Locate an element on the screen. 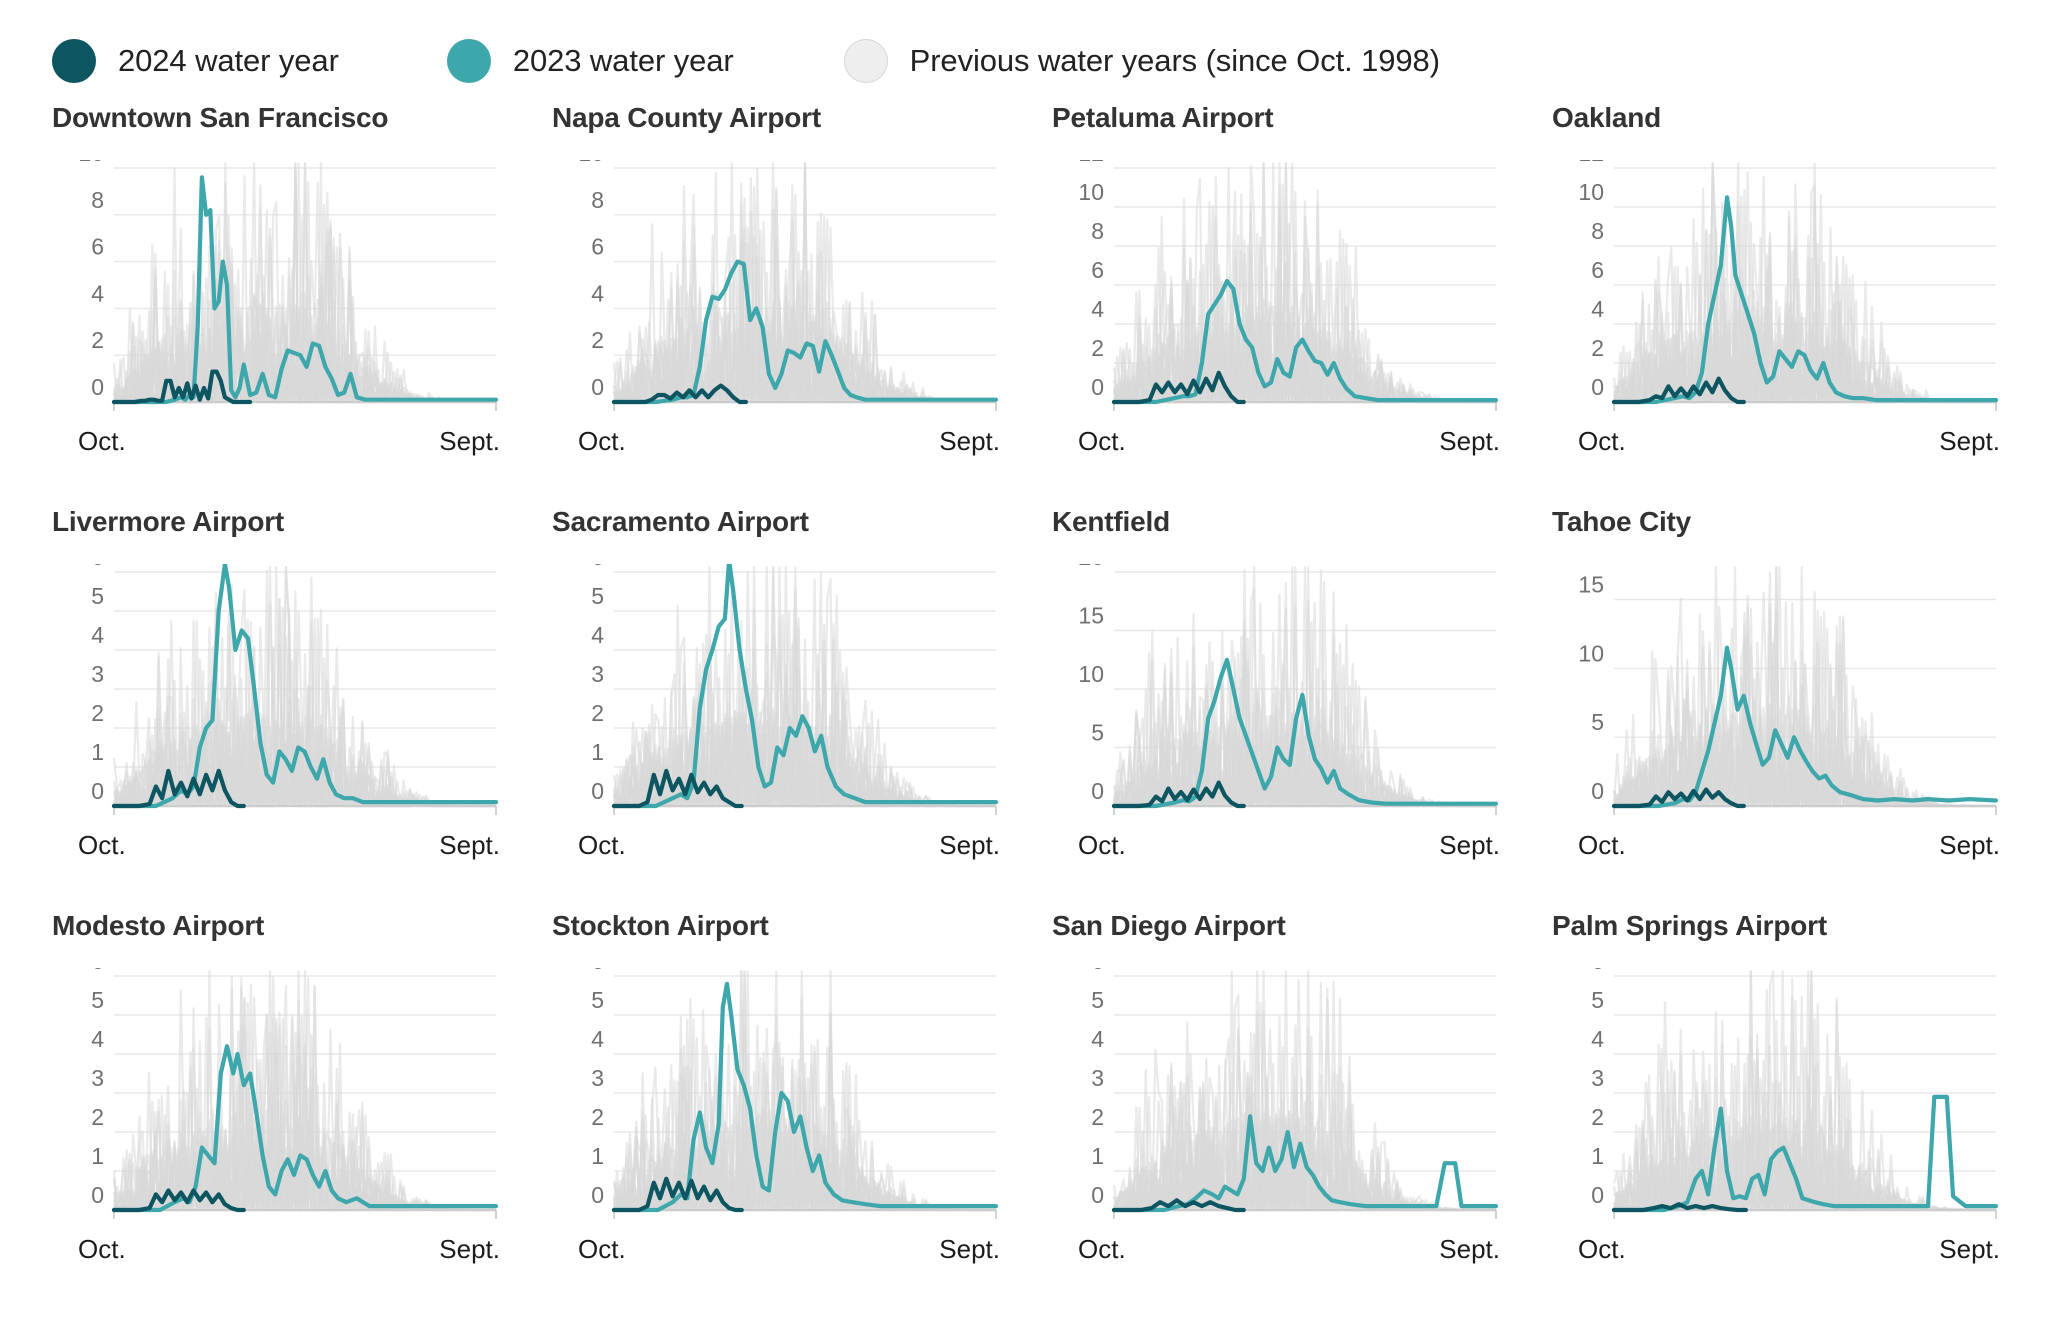 The width and height of the screenshot is (2048, 1336). chart-panel: Kentfield 20 15 10 5 0 Oct. Sept. is located at coordinates (1302, 702).